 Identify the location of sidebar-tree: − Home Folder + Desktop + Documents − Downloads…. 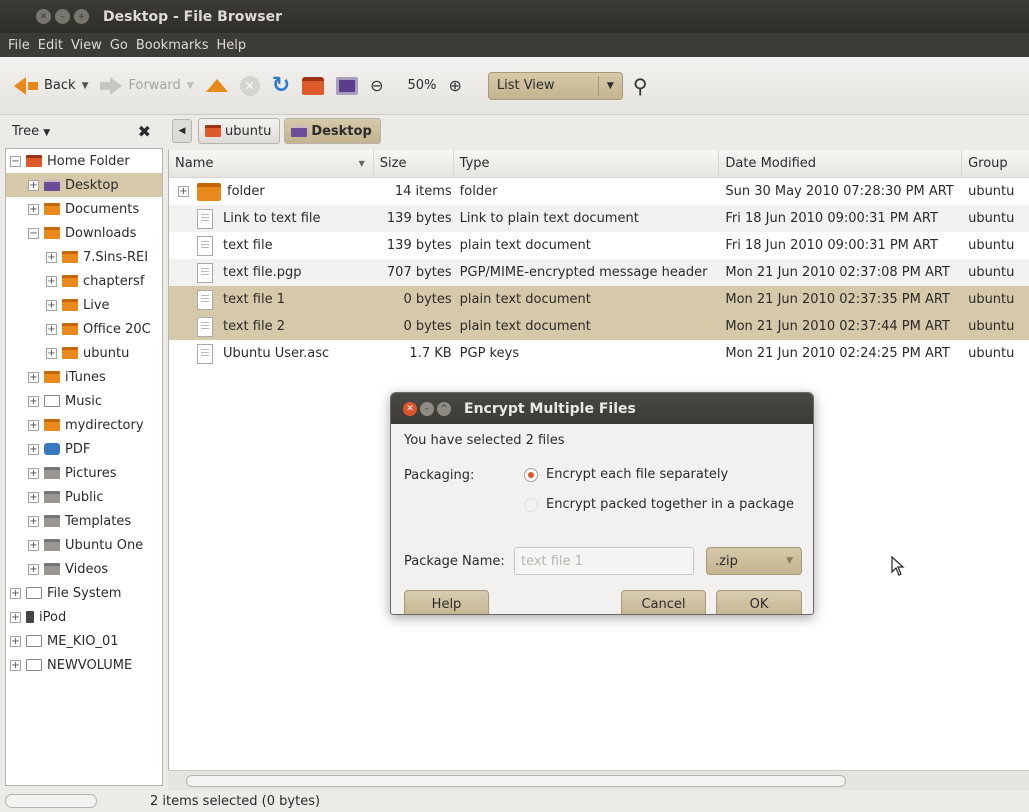
(84, 467).